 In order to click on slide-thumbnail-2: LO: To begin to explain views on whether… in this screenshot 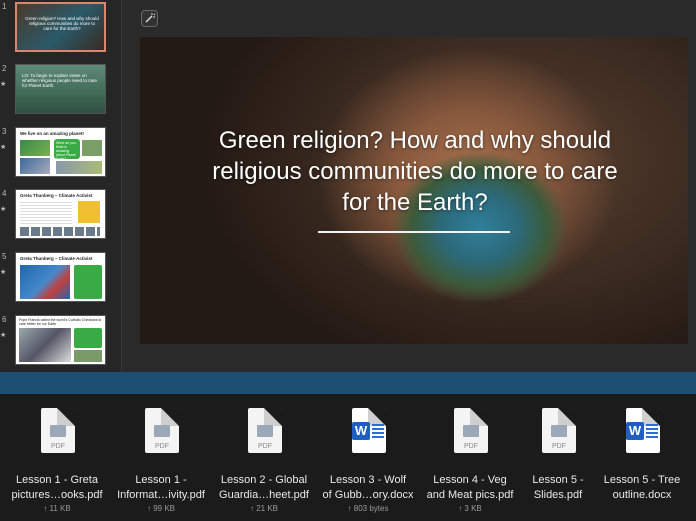, I will do `click(60, 89)`.